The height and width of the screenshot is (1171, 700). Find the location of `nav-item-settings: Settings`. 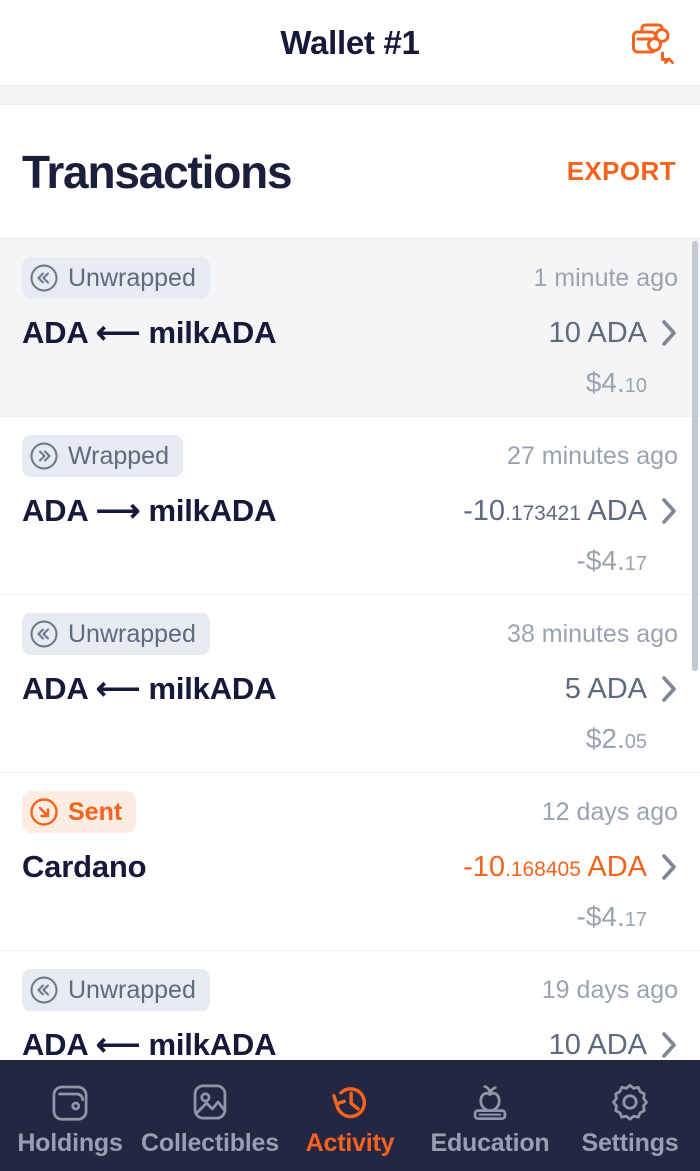

nav-item-settings: Settings is located at coordinates (630, 1118).